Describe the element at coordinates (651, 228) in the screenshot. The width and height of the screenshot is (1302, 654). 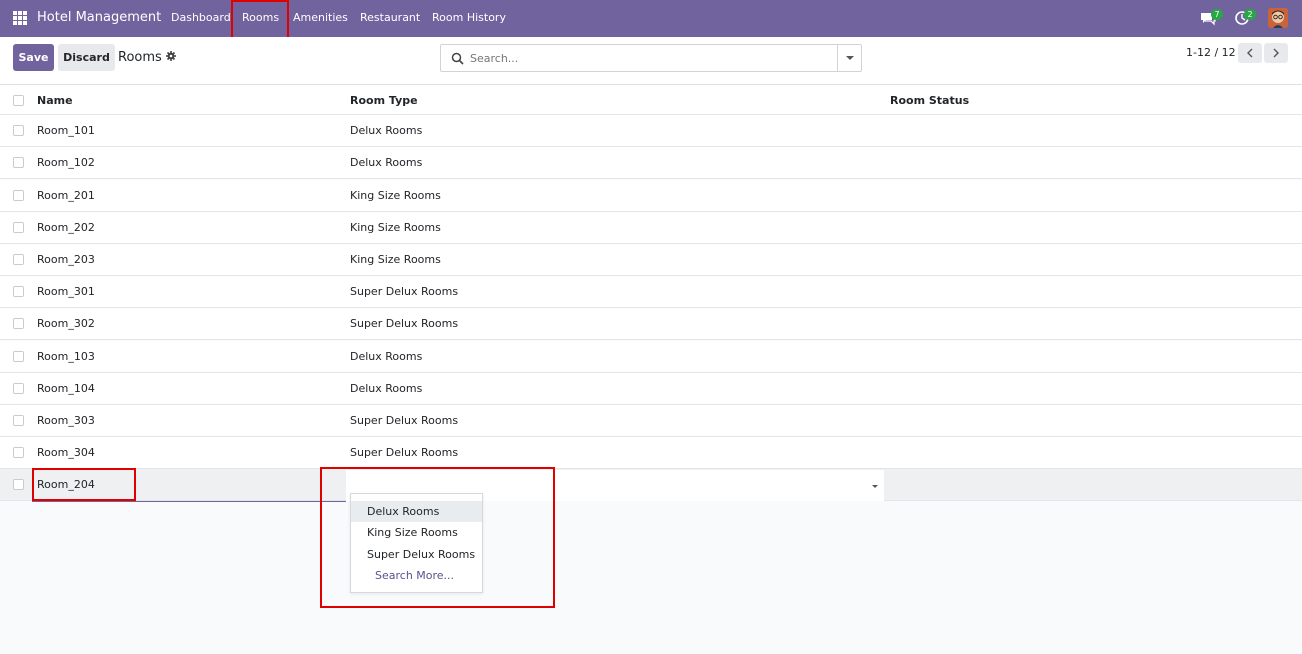
I see `table-row: Room_202 King Size Rooms` at that location.